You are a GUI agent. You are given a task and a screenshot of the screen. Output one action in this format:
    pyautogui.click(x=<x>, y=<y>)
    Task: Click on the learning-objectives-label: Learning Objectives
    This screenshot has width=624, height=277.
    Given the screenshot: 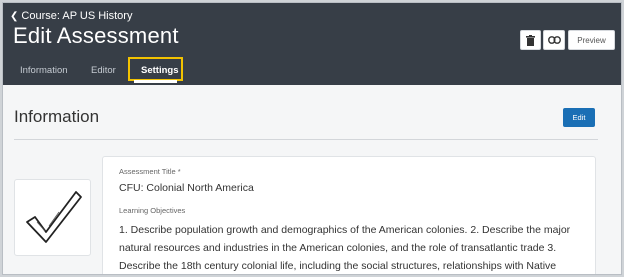 What is the action you would take?
    pyautogui.click(x=152, y=210)
    